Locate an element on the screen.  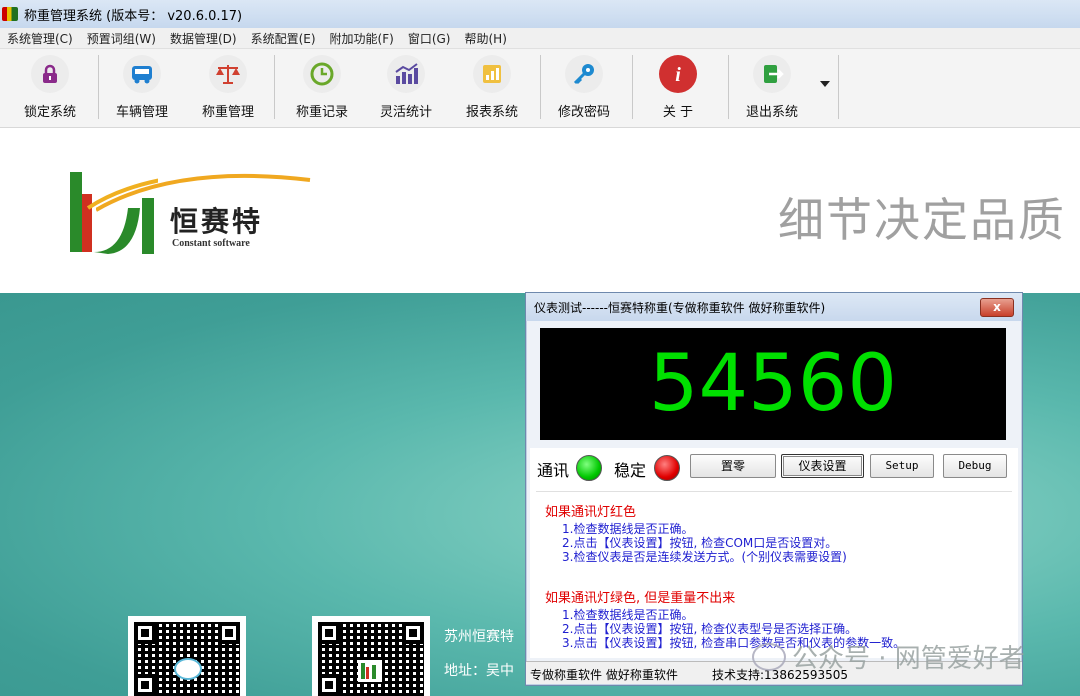
stable-label: 稳定 is located at coordinates (630, 470).